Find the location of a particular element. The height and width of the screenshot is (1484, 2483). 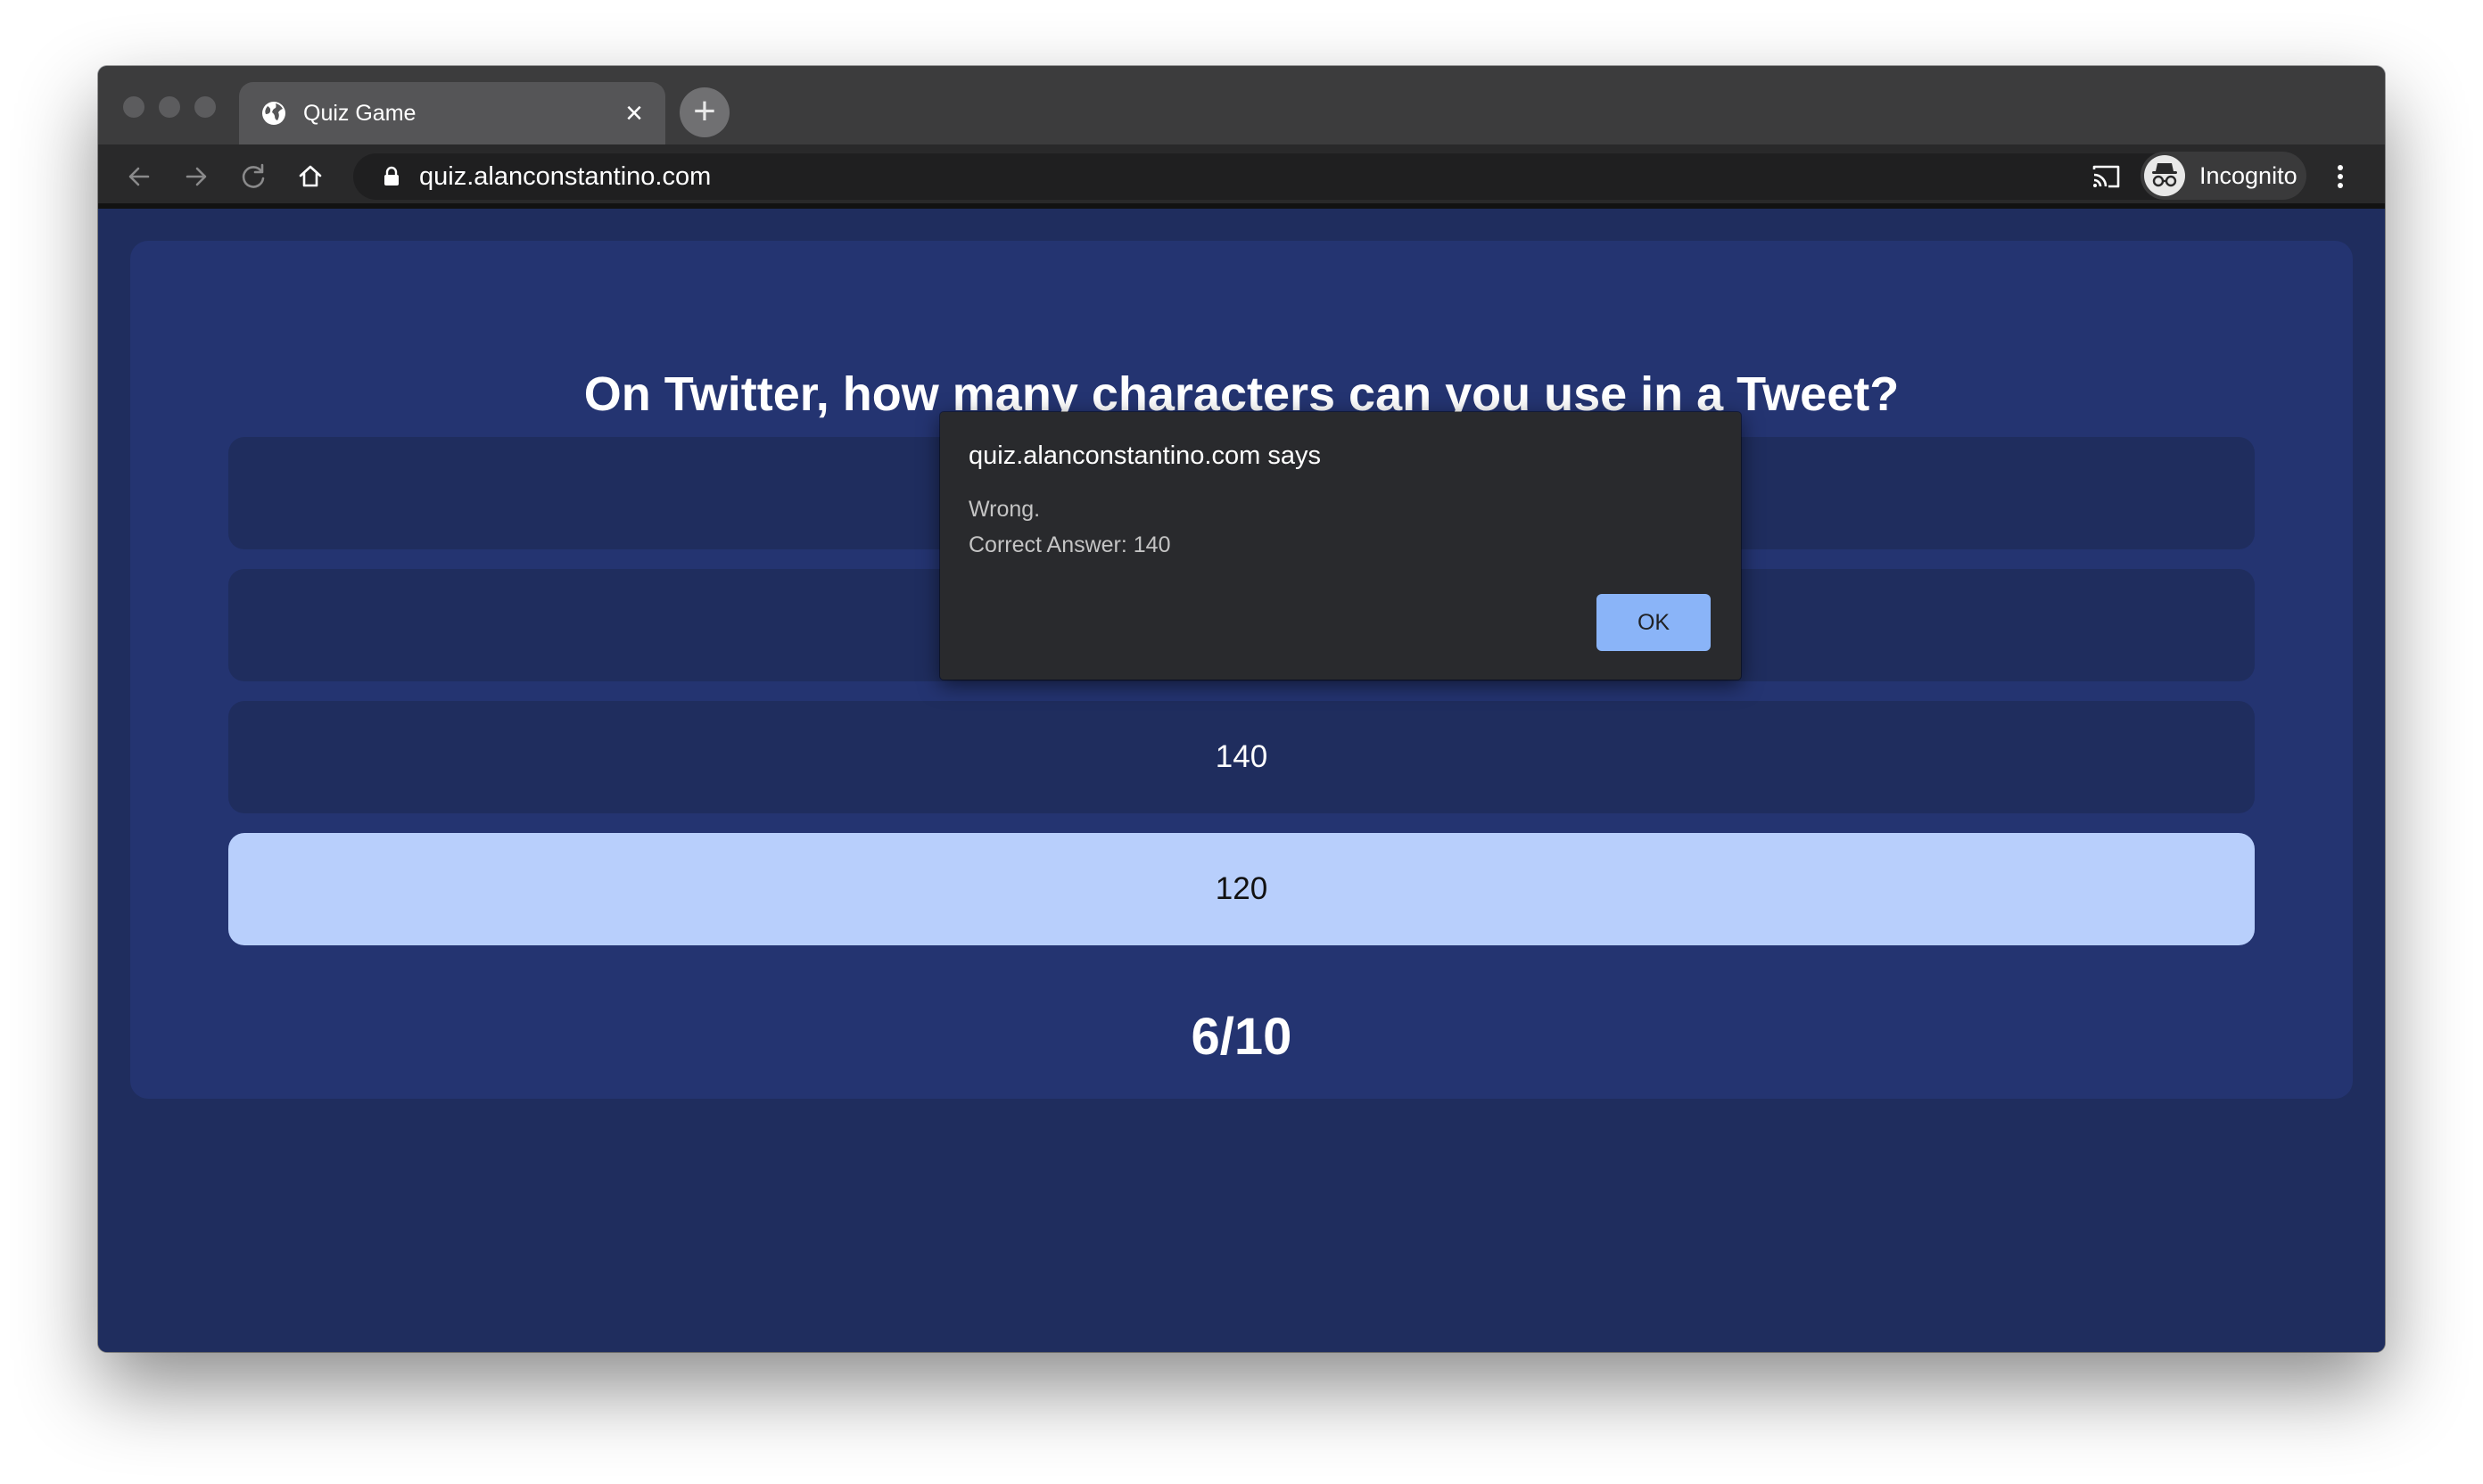

lock-icon is located at coordinates (391, 176).